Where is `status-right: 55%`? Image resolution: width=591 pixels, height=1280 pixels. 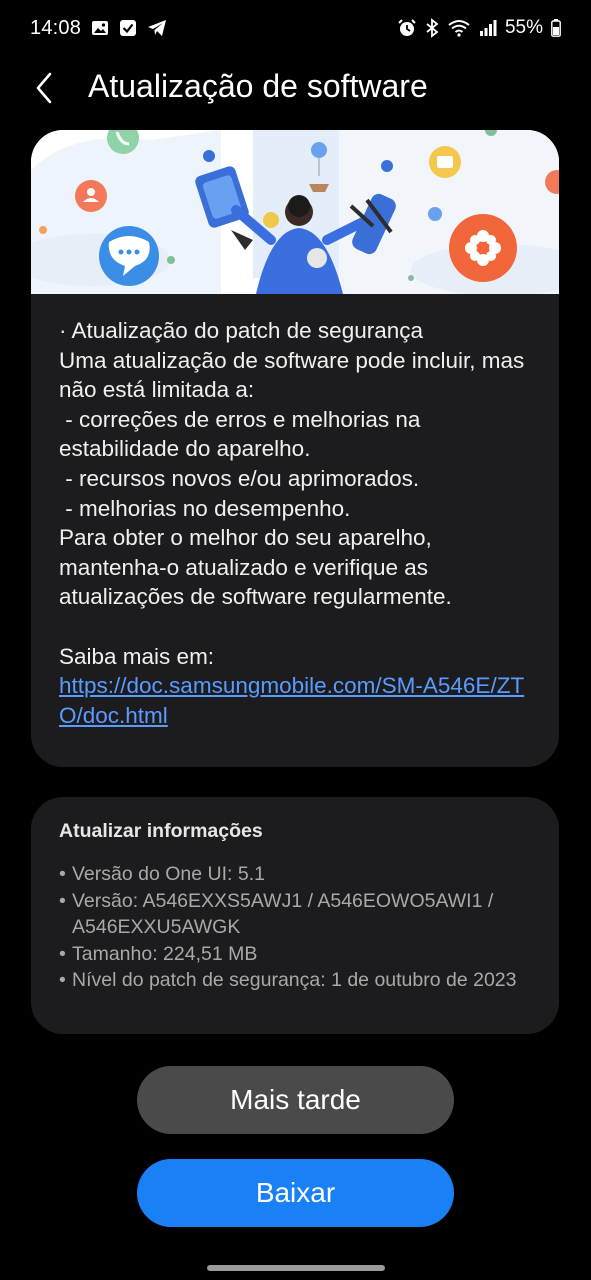
status-right: 55% is located at coordinates (479, 28).